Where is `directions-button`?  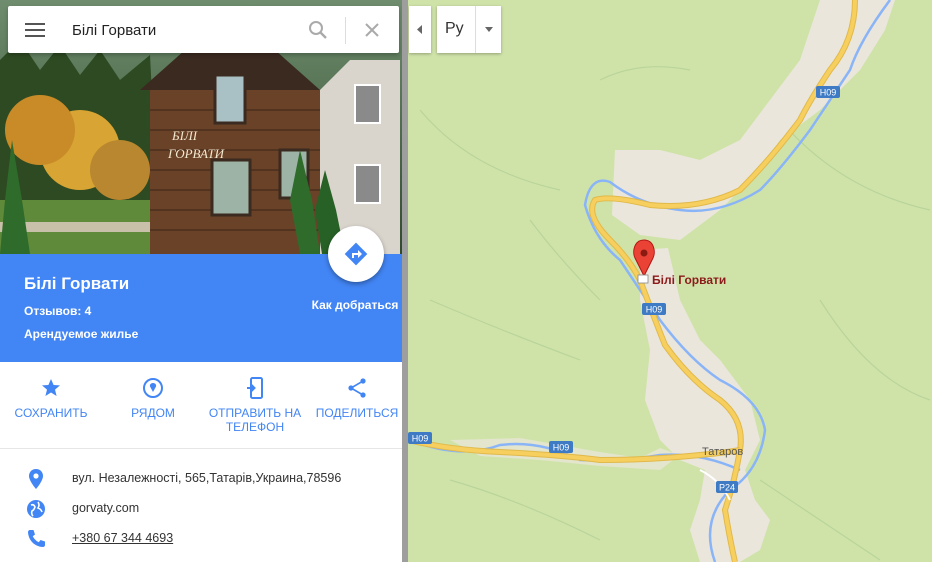
directions-button is located at coordinates (356, 254).